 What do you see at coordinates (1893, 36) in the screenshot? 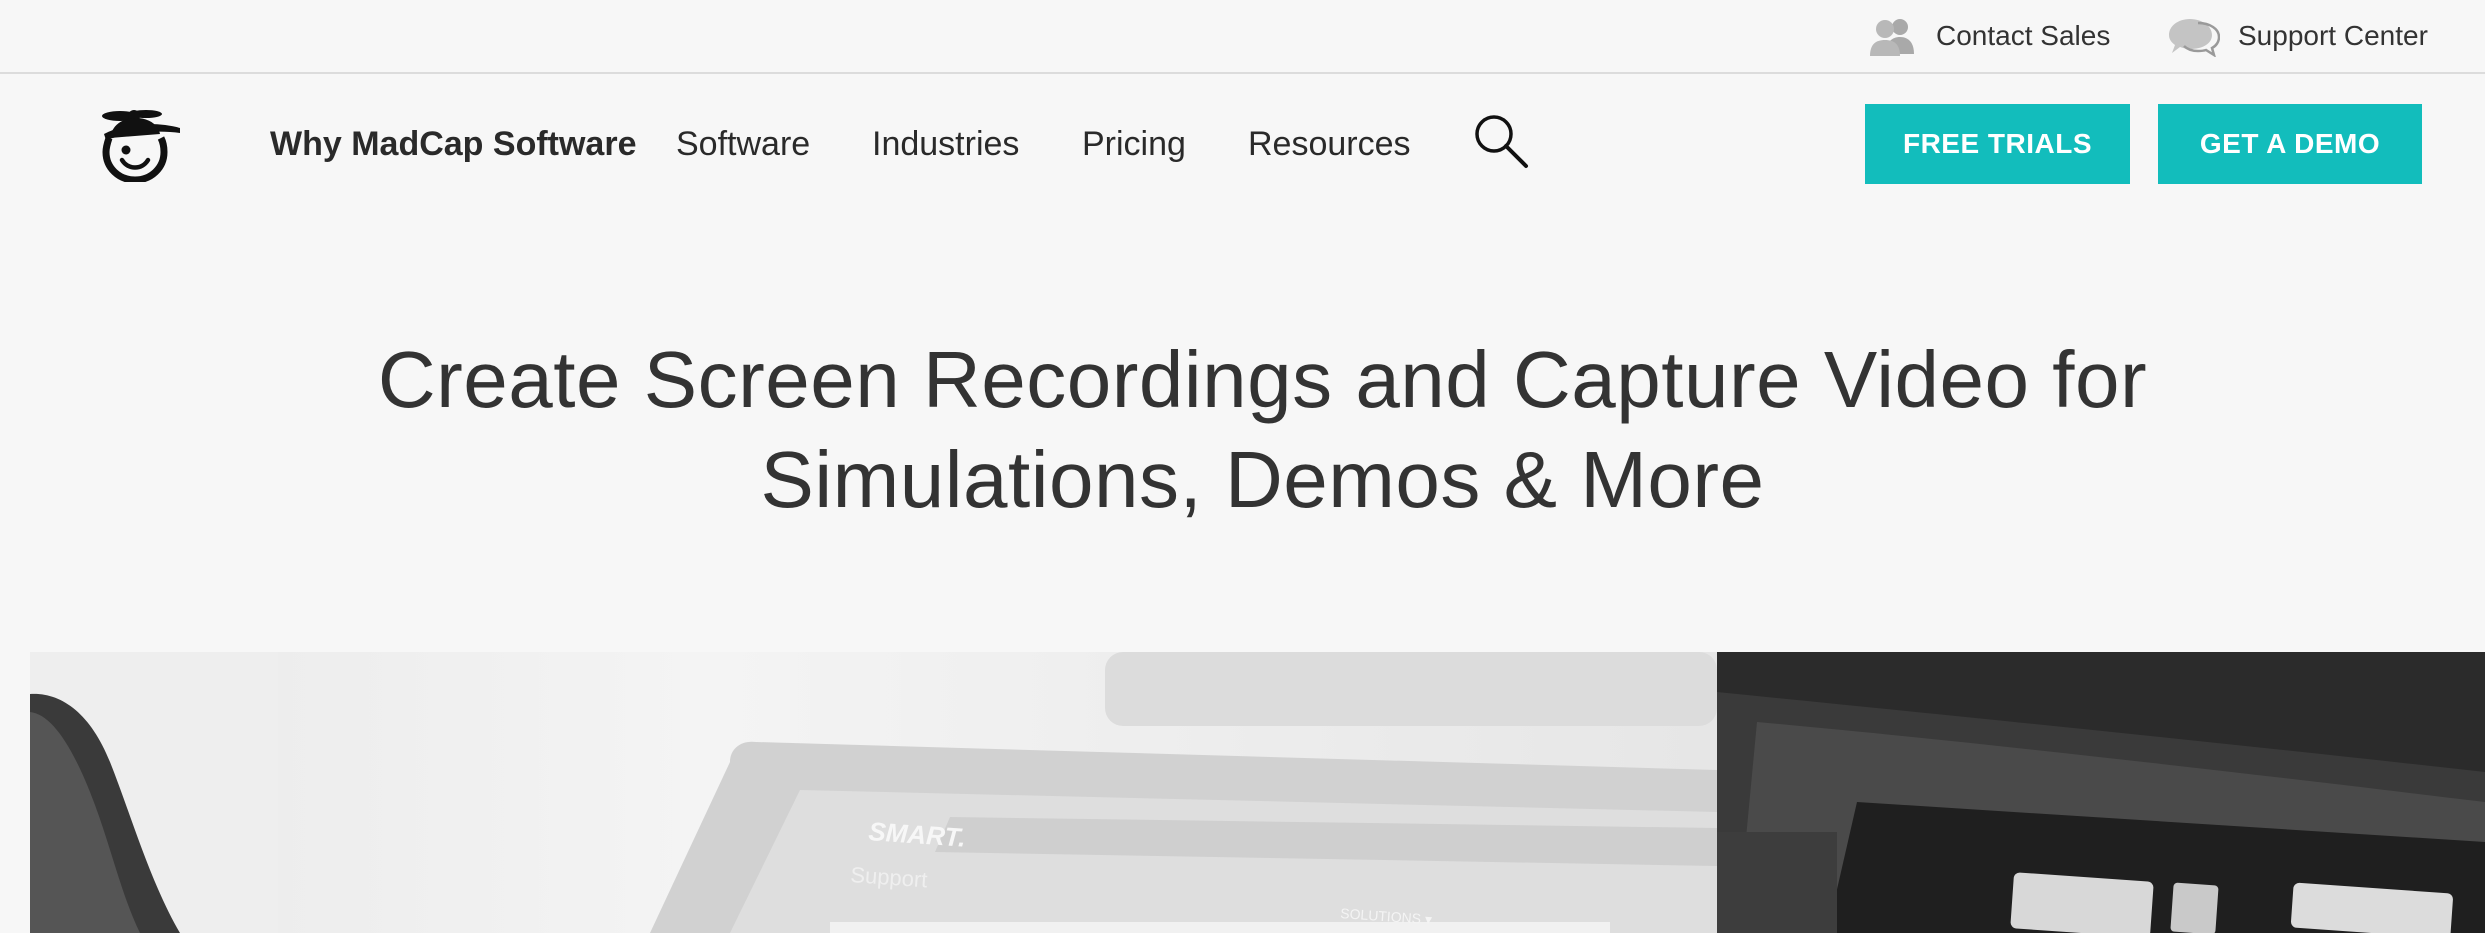
I see `people-icon` at bounding box center [1893, 36].